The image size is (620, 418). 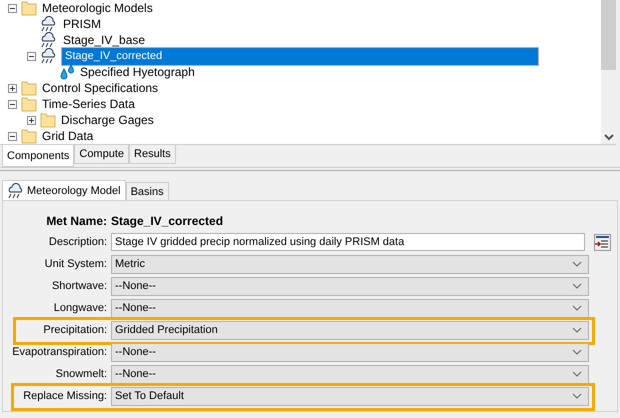 I want to click on editor-icon, so click(x=602, y=242).